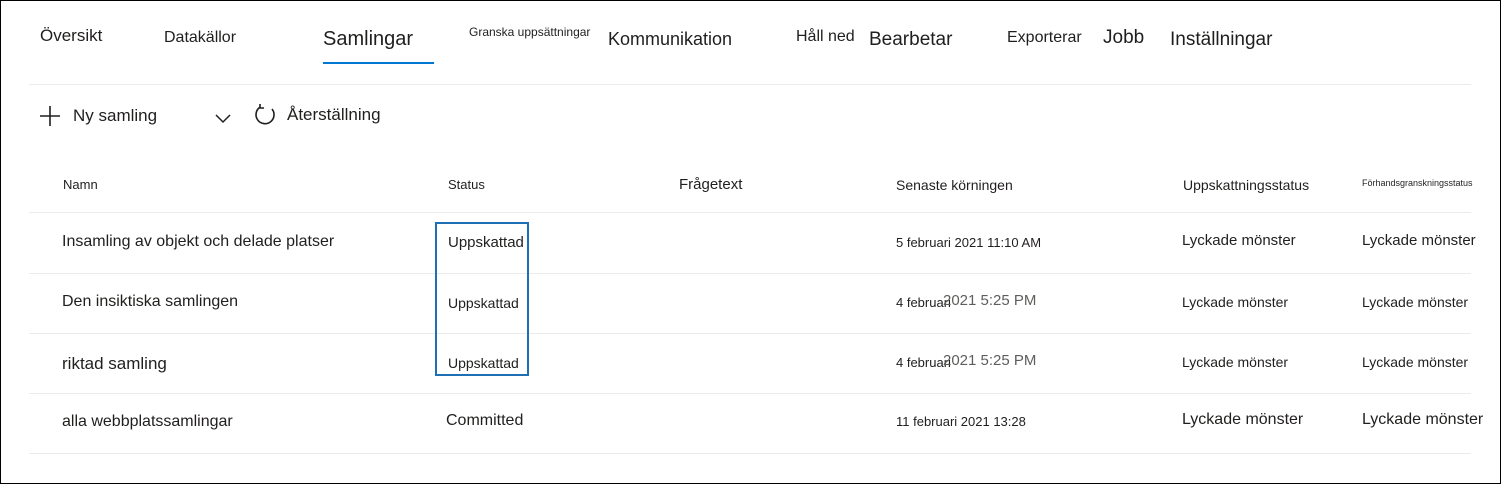 This screenshot has width=1501, height=484. I want to click on new-collection-button: Ny samling, so click(135, 116).